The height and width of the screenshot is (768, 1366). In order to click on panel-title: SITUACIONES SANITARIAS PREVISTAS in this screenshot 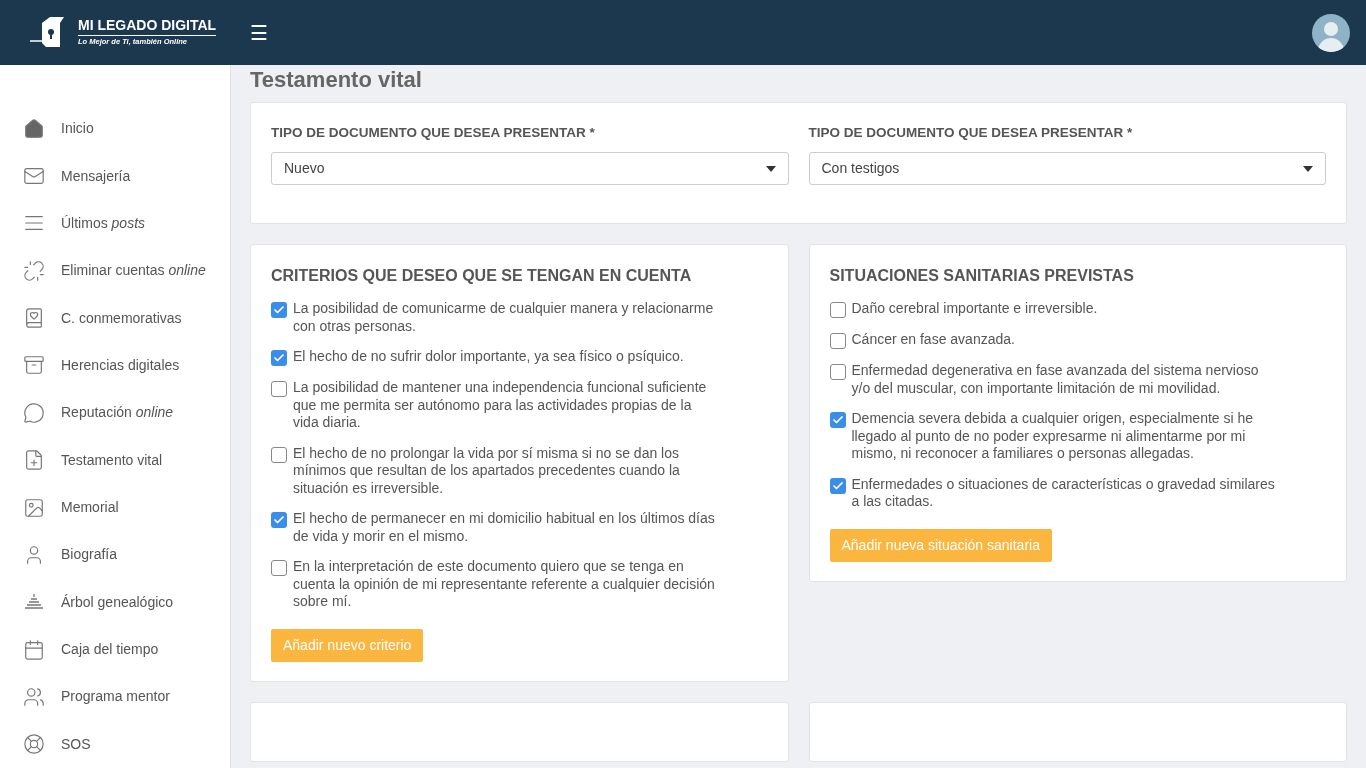, I will do `click(982, 276)`.